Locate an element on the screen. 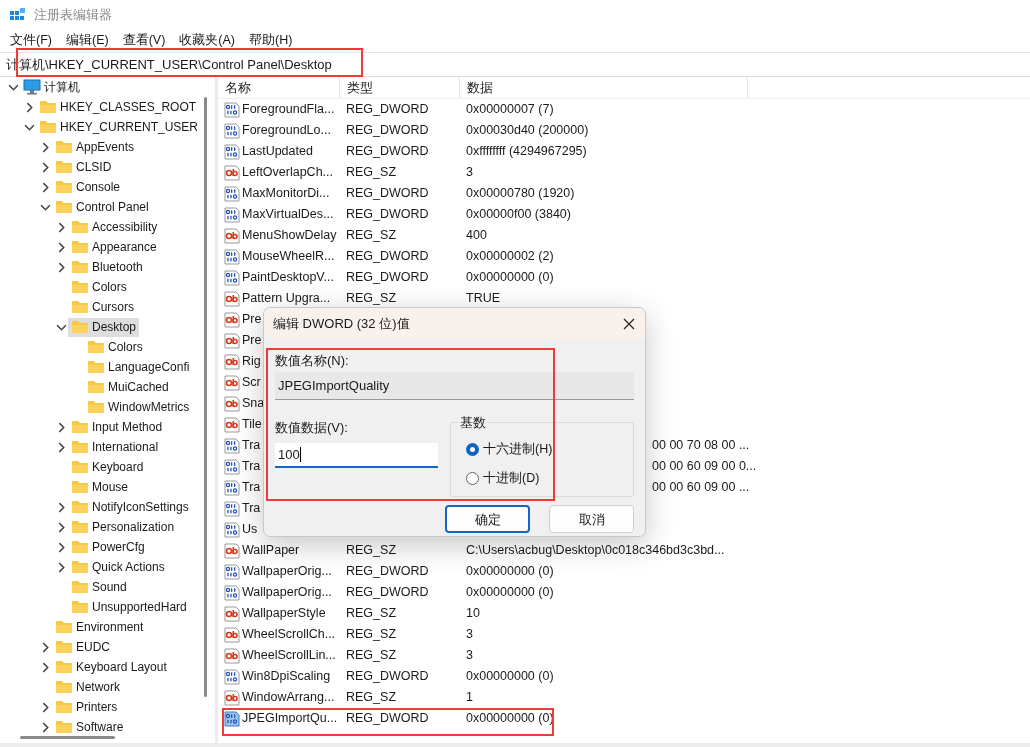 This screenshot has height=747, width=1030. value-data-field: 100 is located at coordinates (356, 455).